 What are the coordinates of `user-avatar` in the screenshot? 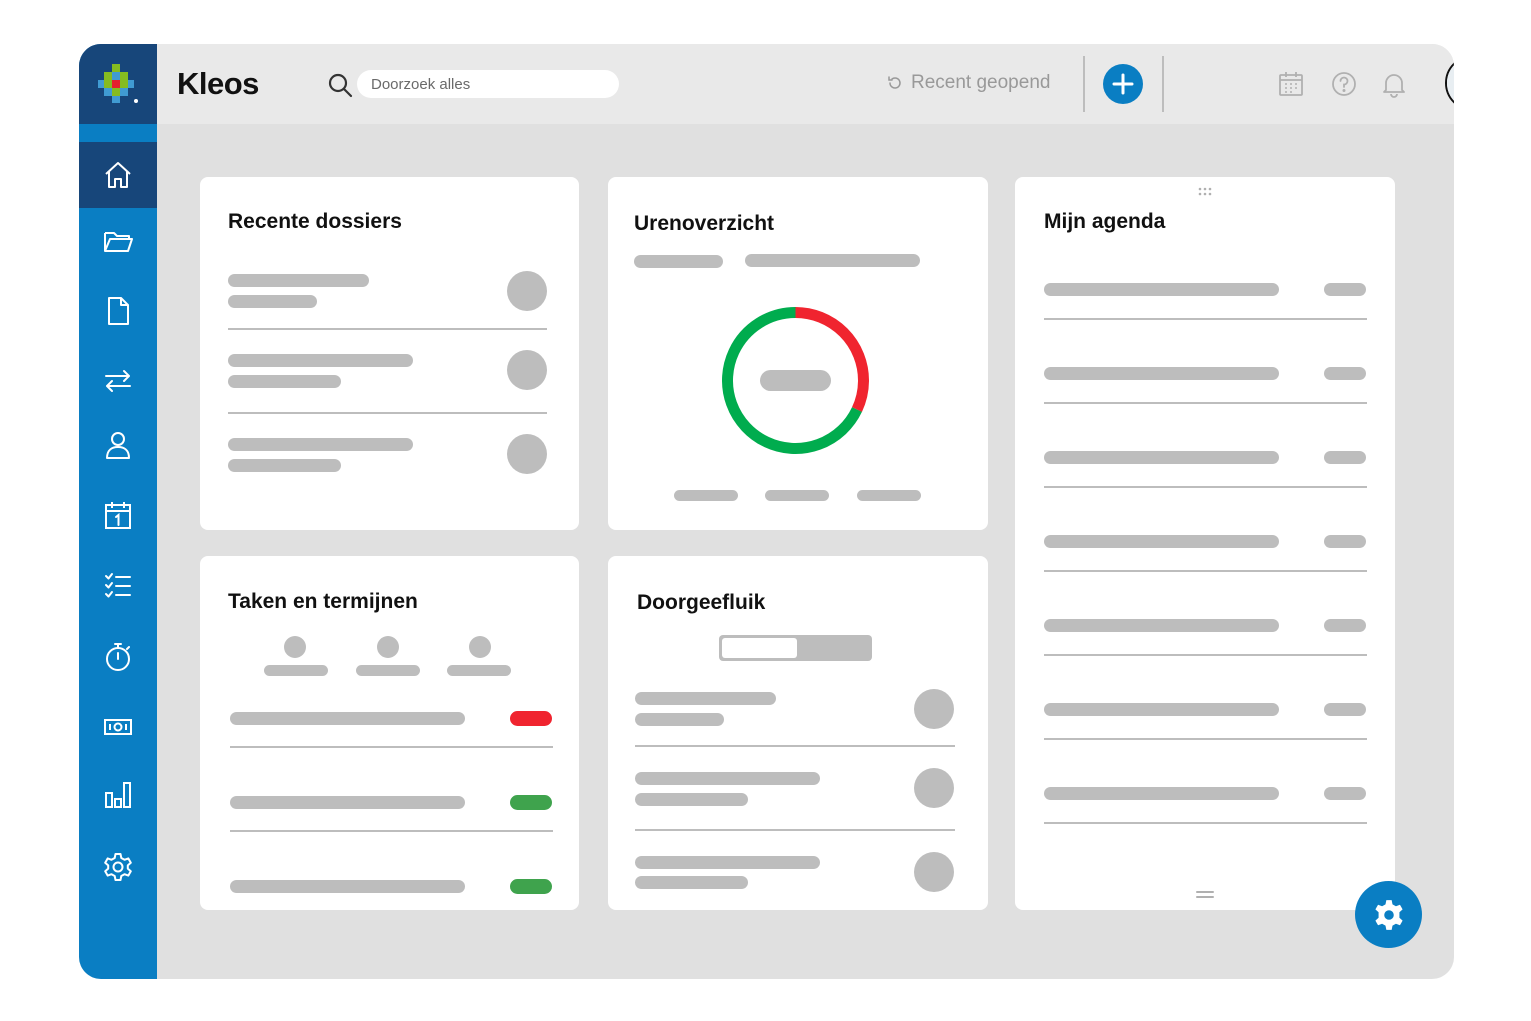 It's located at (1449, 83).